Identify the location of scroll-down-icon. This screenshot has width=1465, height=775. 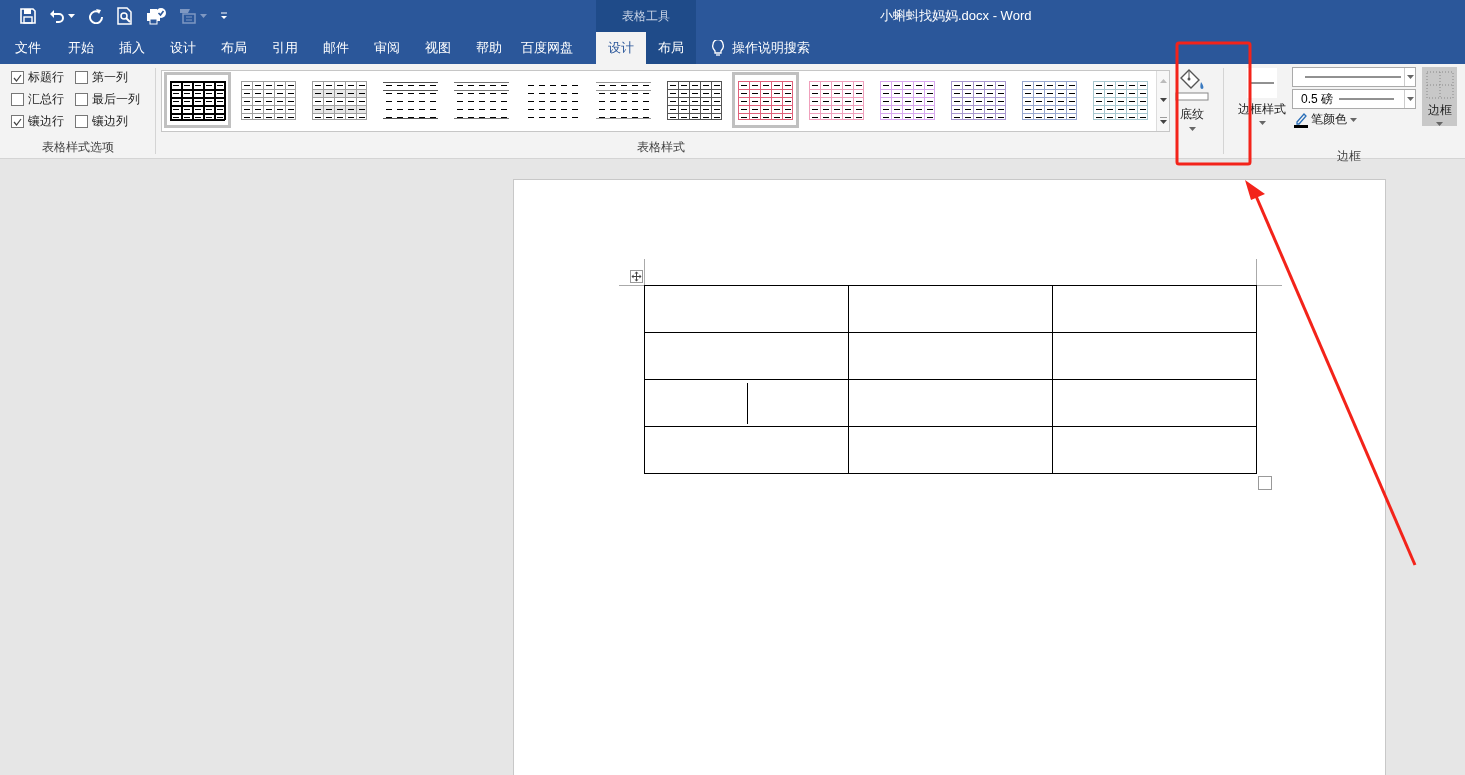
(1163, 99).